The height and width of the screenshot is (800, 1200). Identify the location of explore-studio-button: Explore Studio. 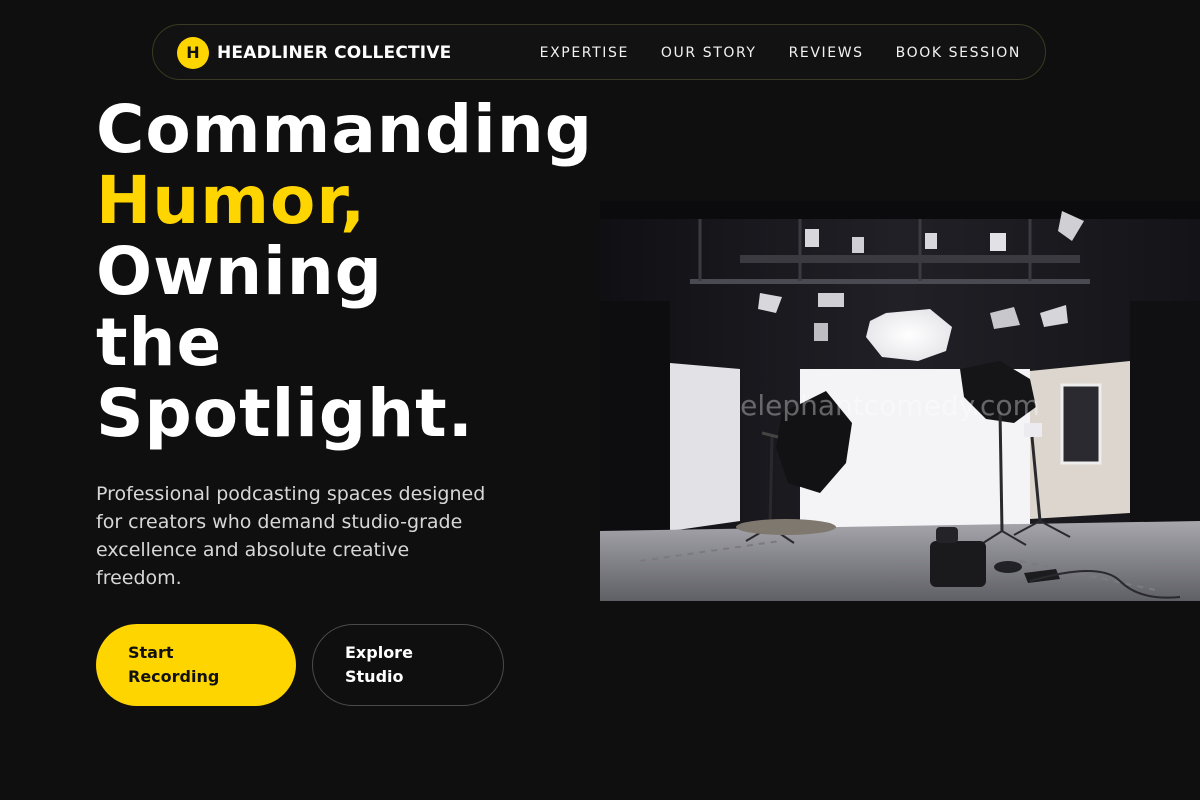
(408, 665).